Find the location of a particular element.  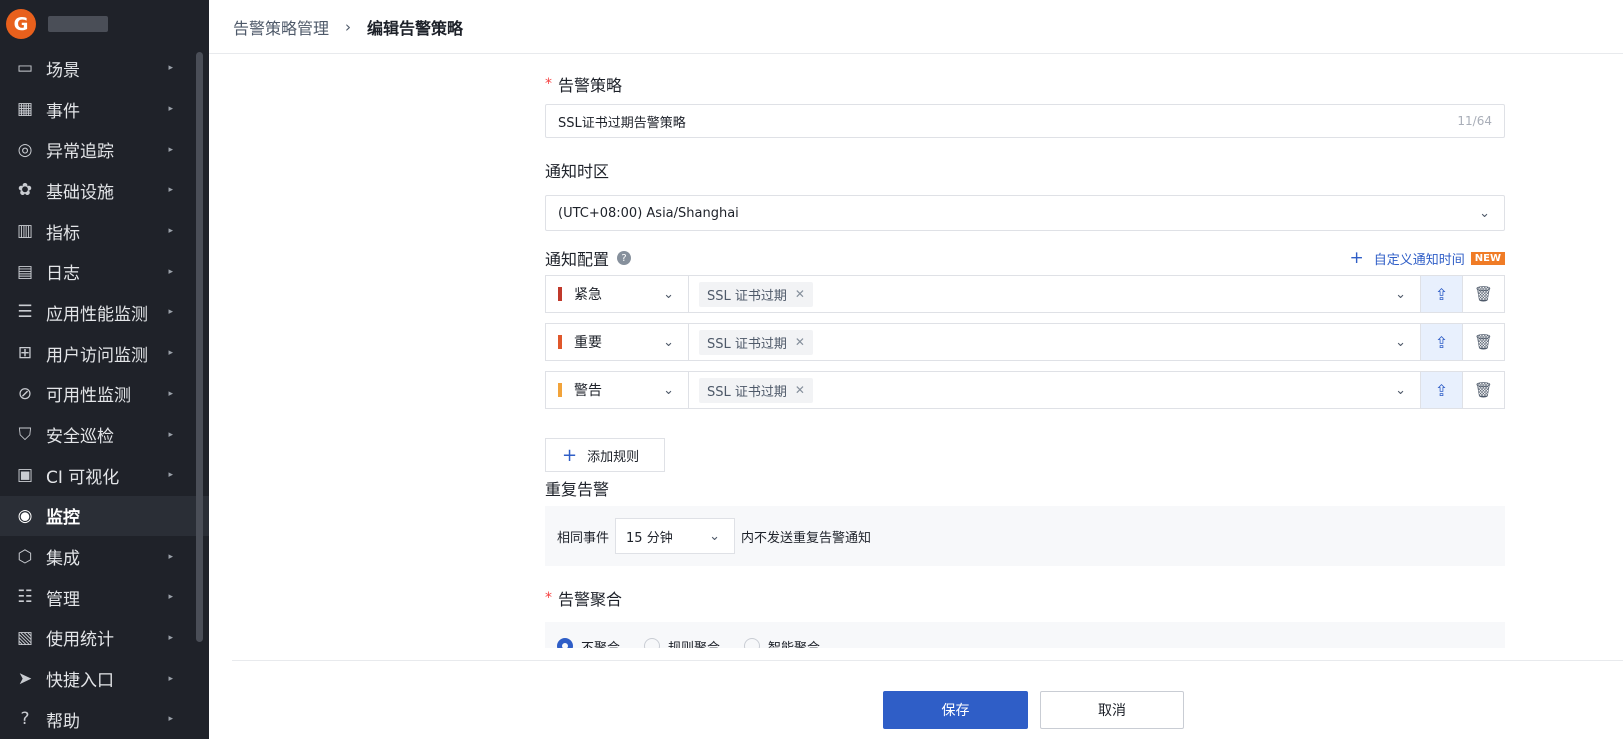

sidebar-item: ⊘ 可用性监测 ▸ is located at coordinates (104, 394).